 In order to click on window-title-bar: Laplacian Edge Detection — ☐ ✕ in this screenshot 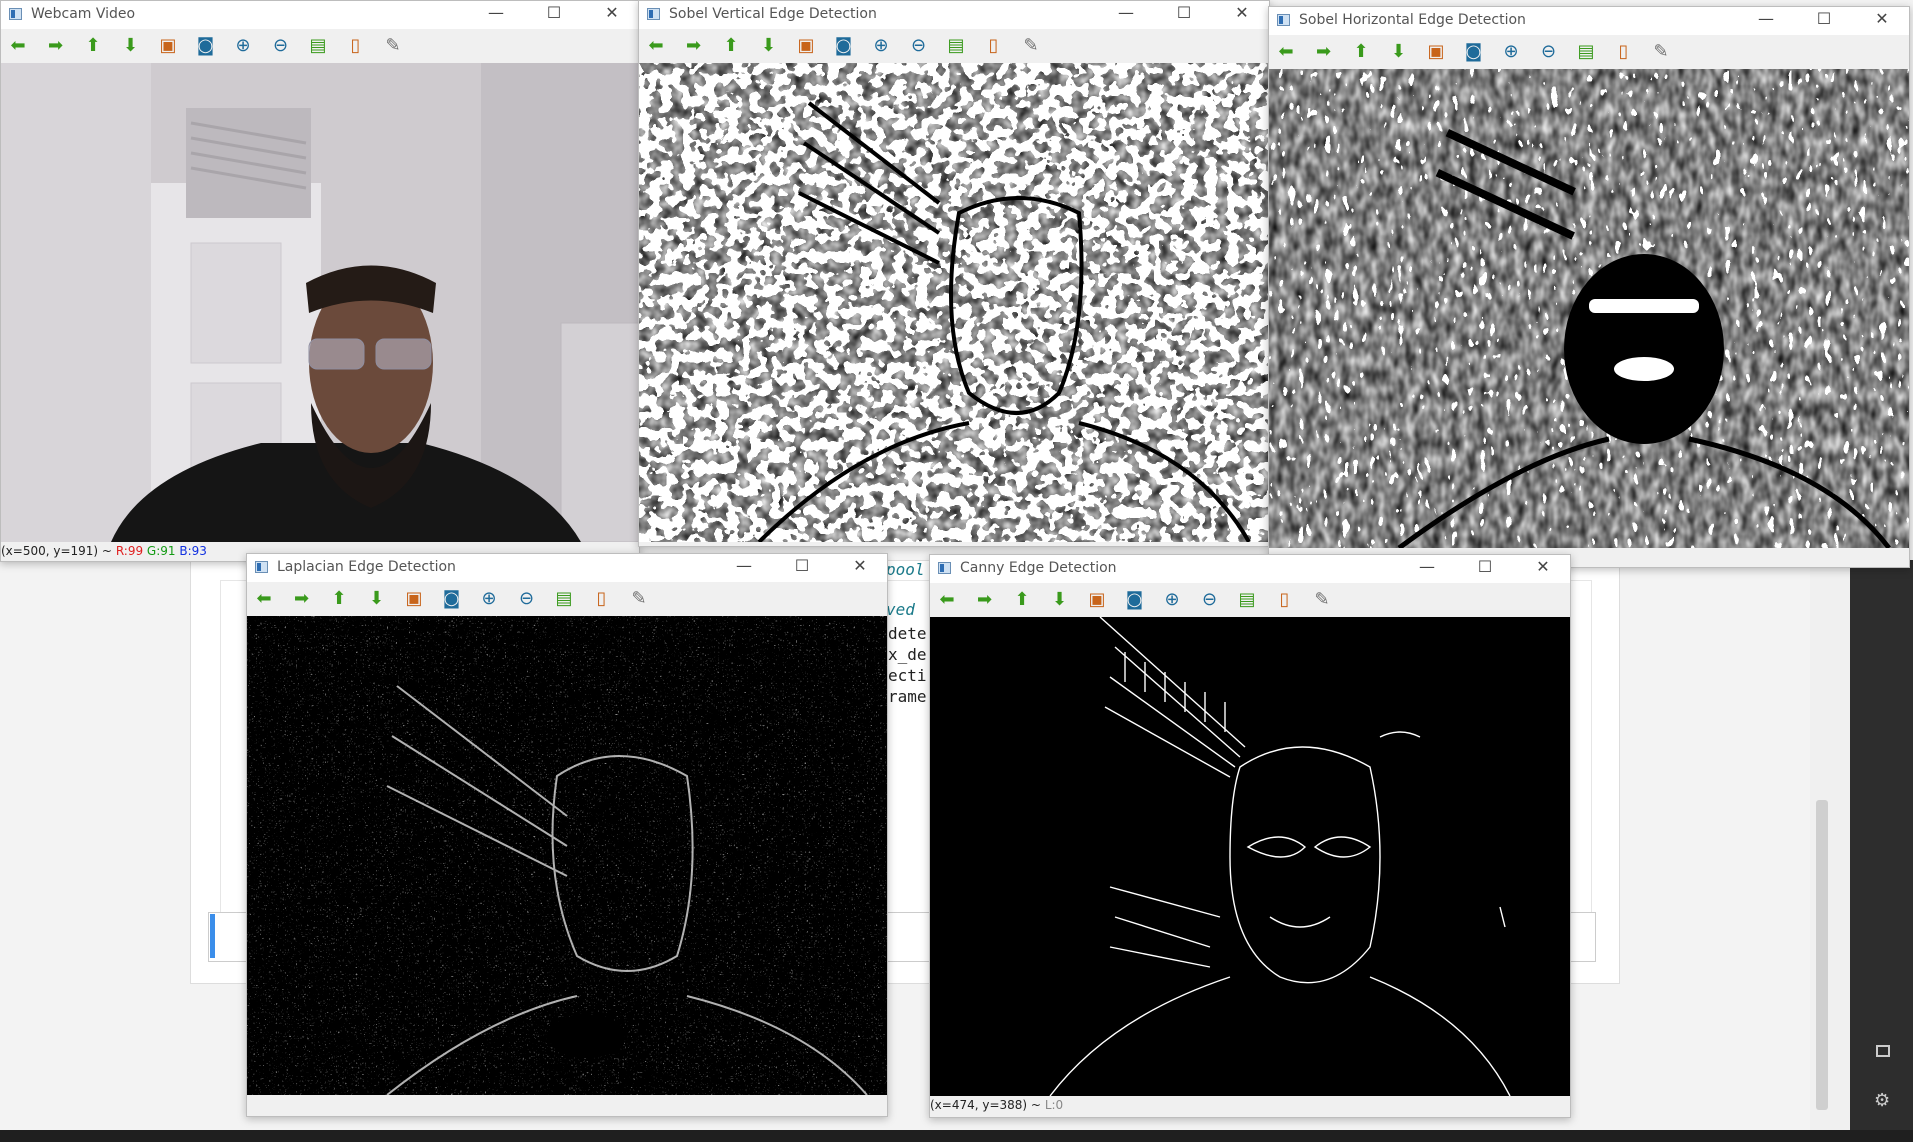, I will do `click(567, 568)`.